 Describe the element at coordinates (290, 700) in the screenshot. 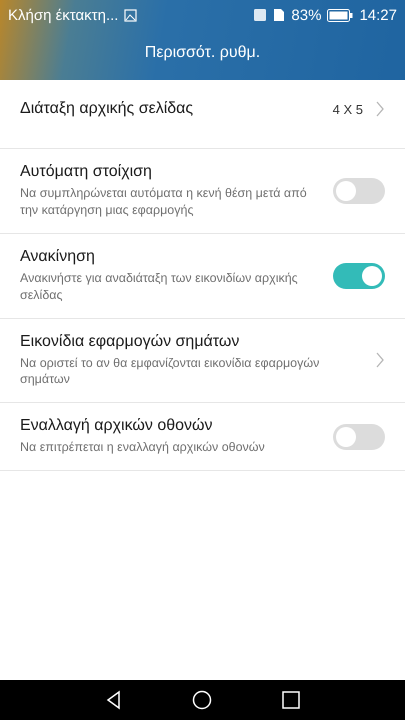

I see `recents-icon` at that location.